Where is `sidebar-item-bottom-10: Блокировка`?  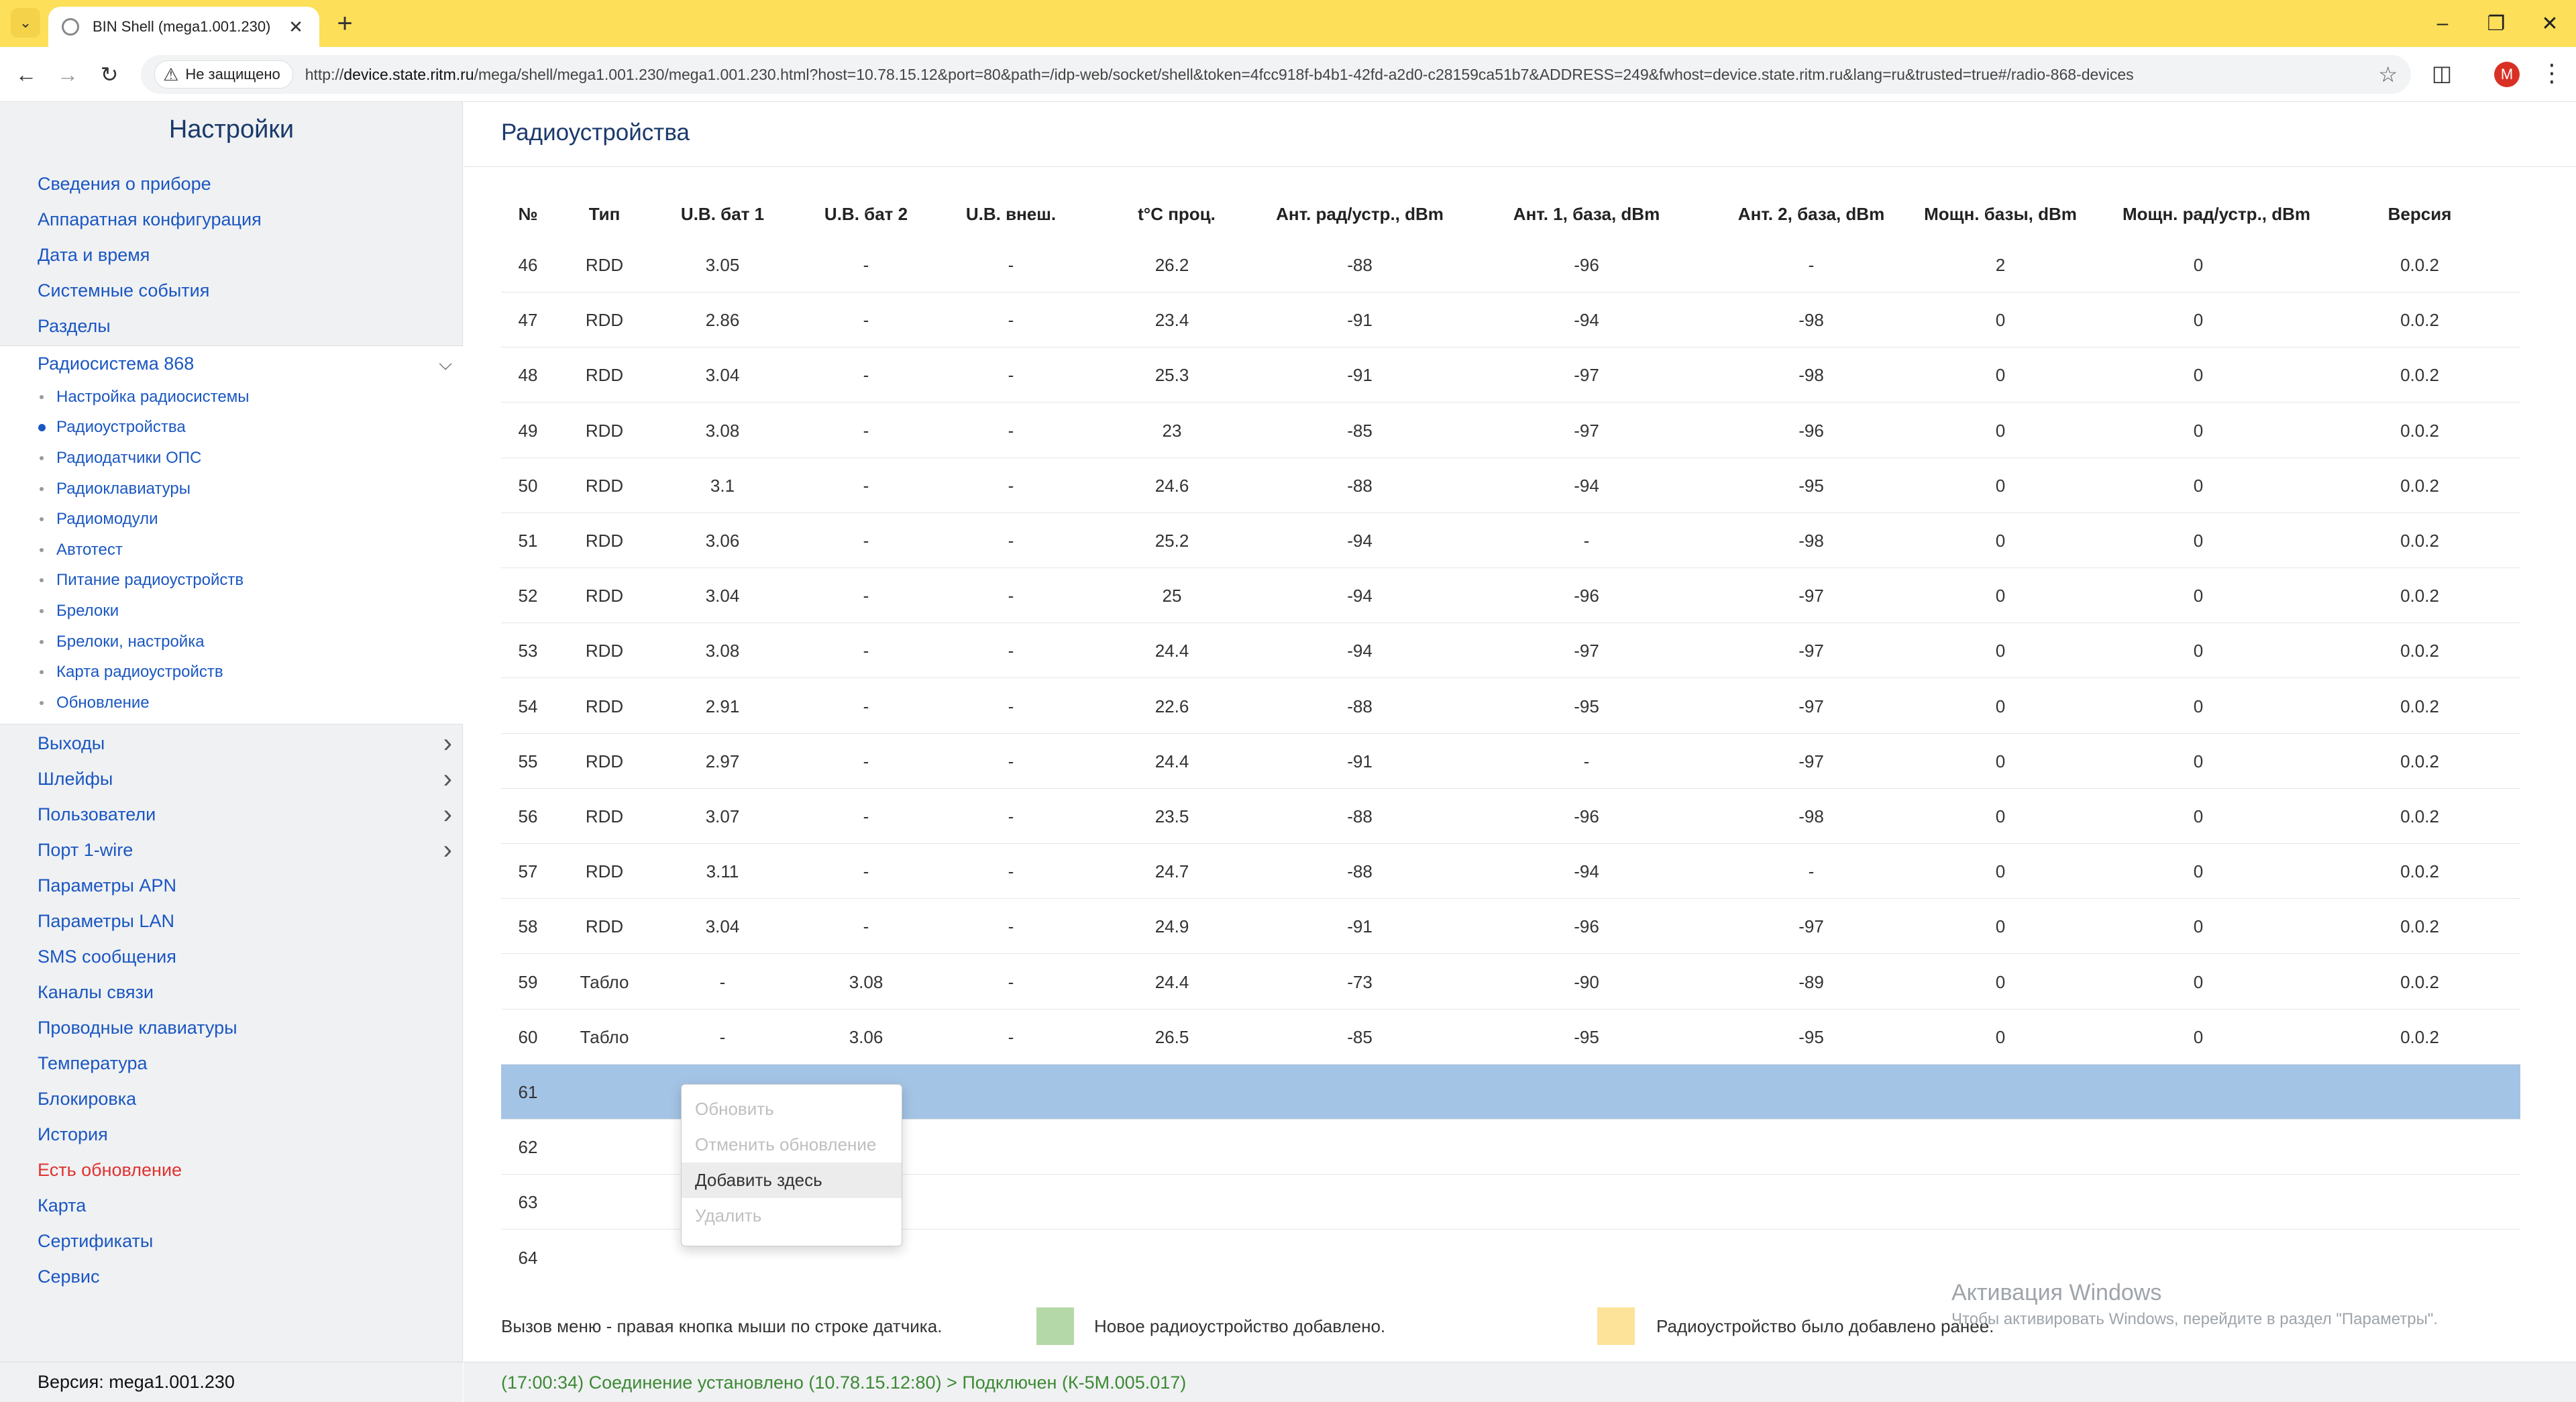
sidebar-item-bottom-10: Блокировка is located at coordinates (231, 1099).